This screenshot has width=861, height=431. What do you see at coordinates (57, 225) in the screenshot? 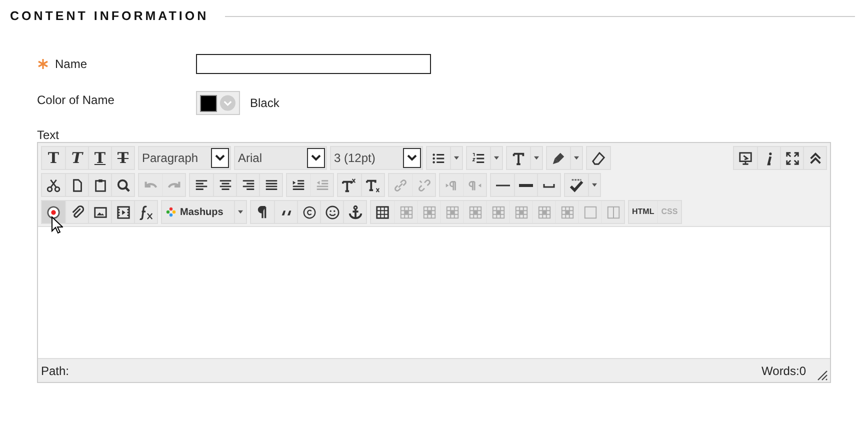
I see `mouse-pointer-icon` at bounding box center [57, 225].